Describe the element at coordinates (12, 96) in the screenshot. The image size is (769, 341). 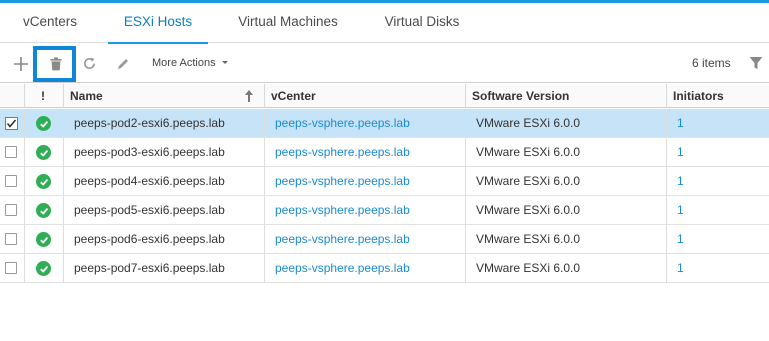
I see `select-all-header` at that location.